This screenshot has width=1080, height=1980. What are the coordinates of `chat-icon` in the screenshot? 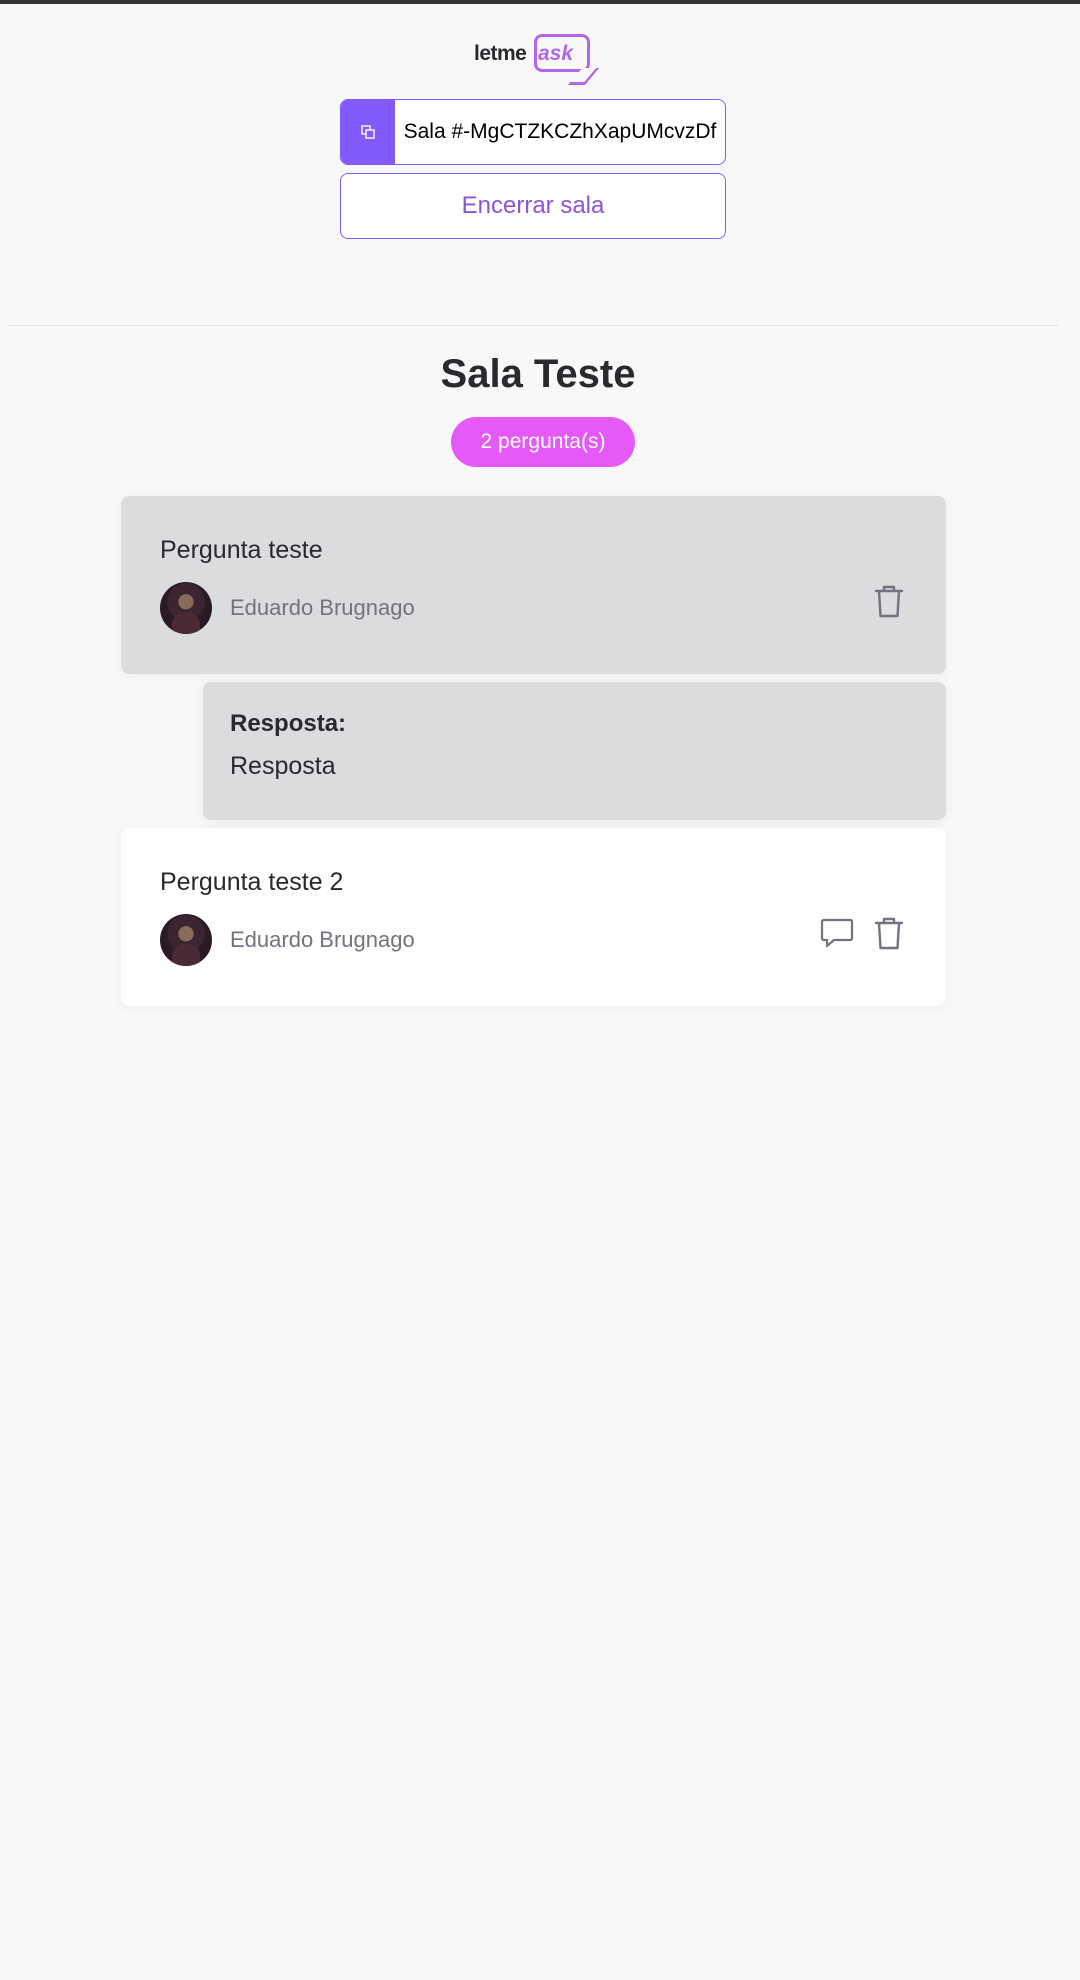 It's located at (837, 933).